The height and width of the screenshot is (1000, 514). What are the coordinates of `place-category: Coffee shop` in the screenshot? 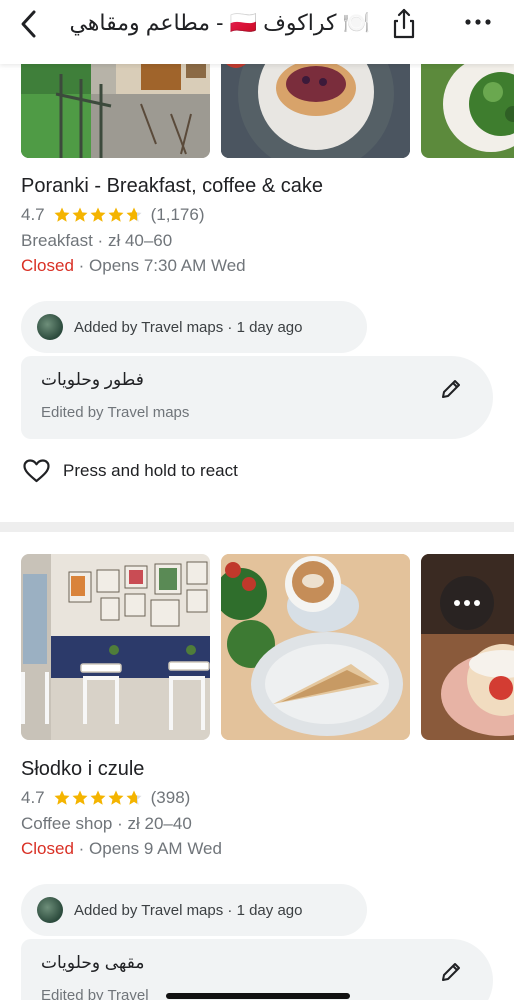 It's located at (67, 823).